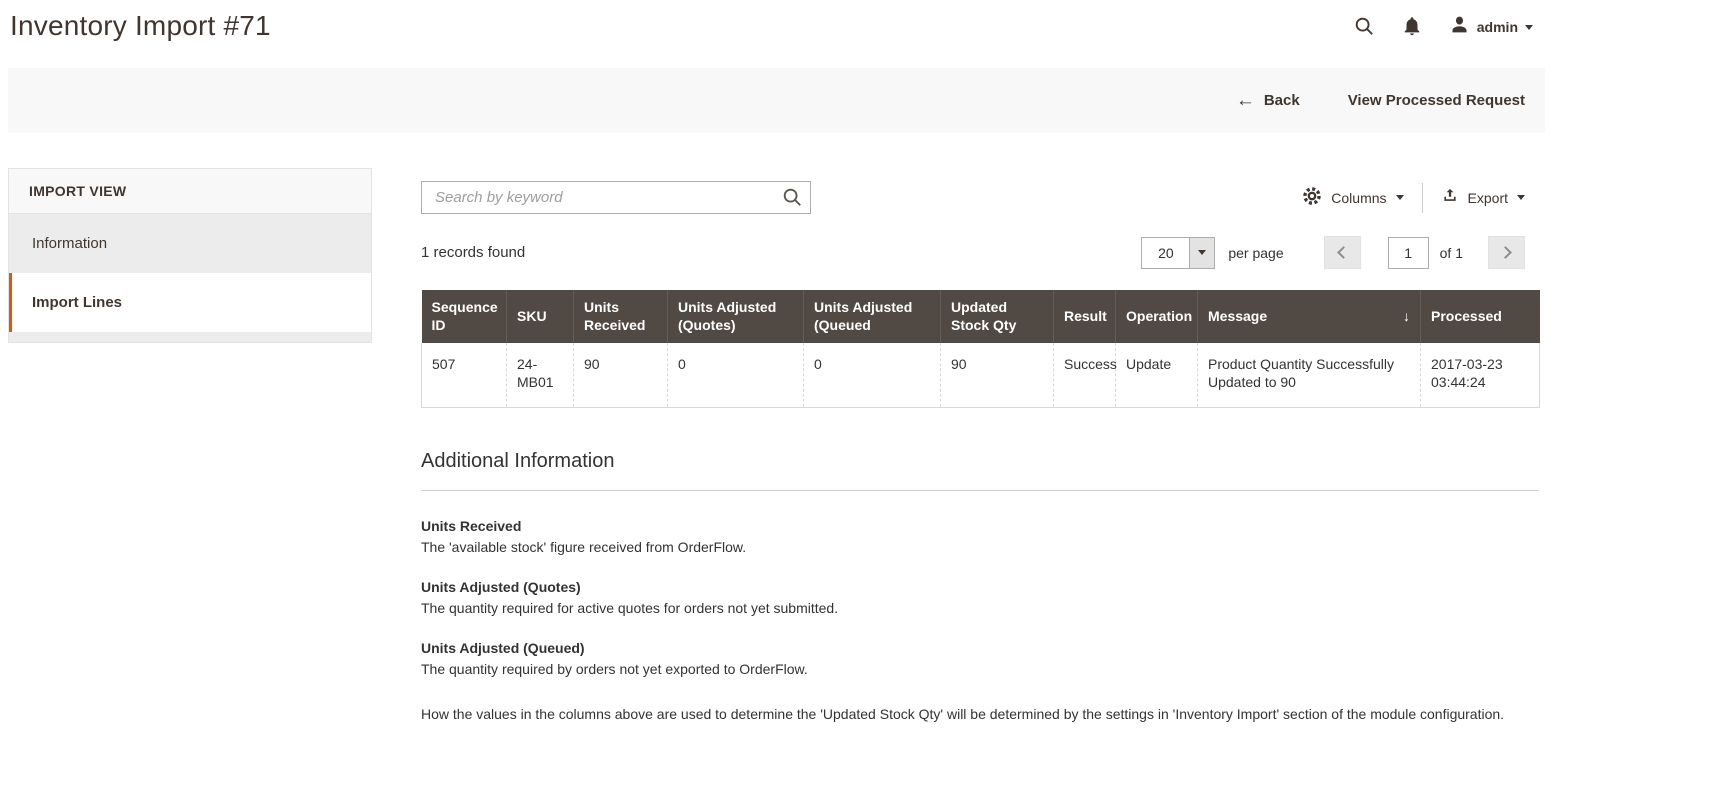  What do you see at coordinates (1312, 197) in the screenshot?
I see `gear-icon` at bounding box center [1312, 197].